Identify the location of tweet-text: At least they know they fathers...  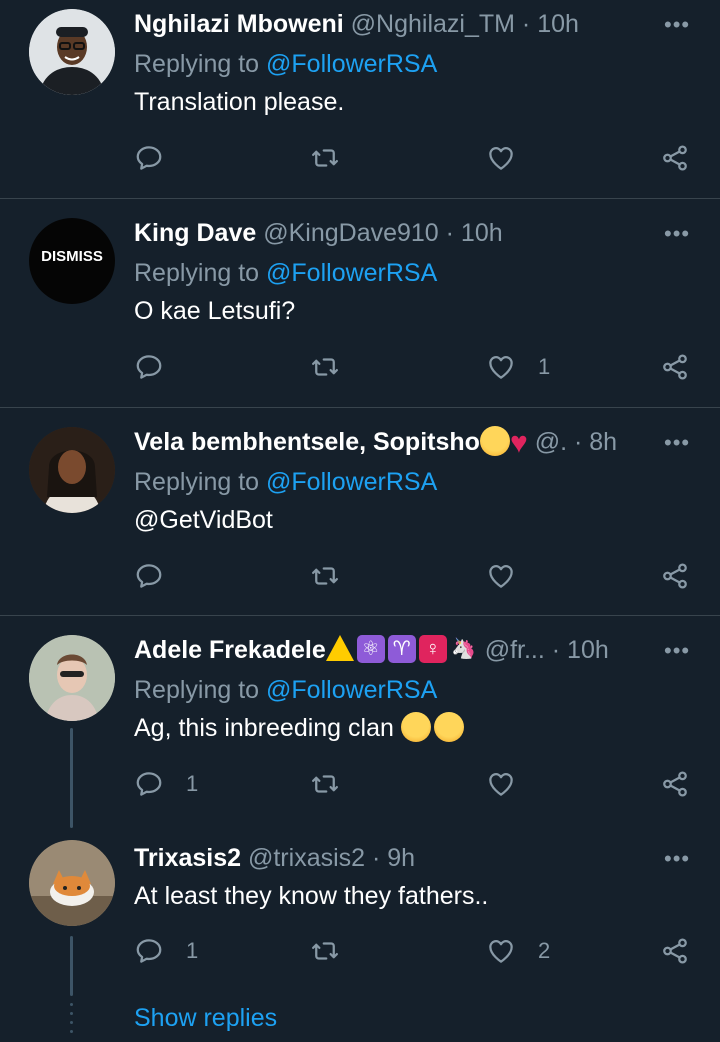
(311, 896).